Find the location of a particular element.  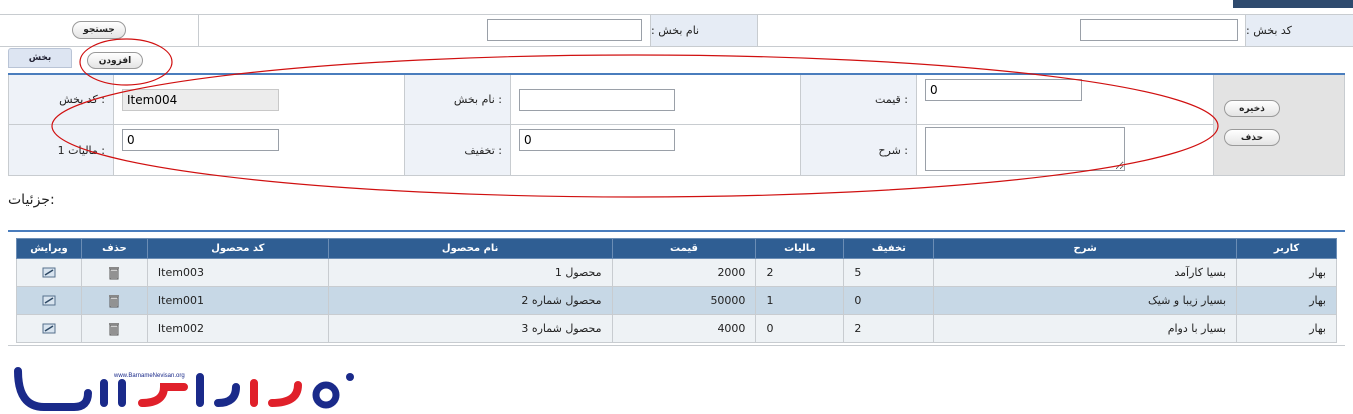

cell-price: 2000 is located at coordinates (684, 272).